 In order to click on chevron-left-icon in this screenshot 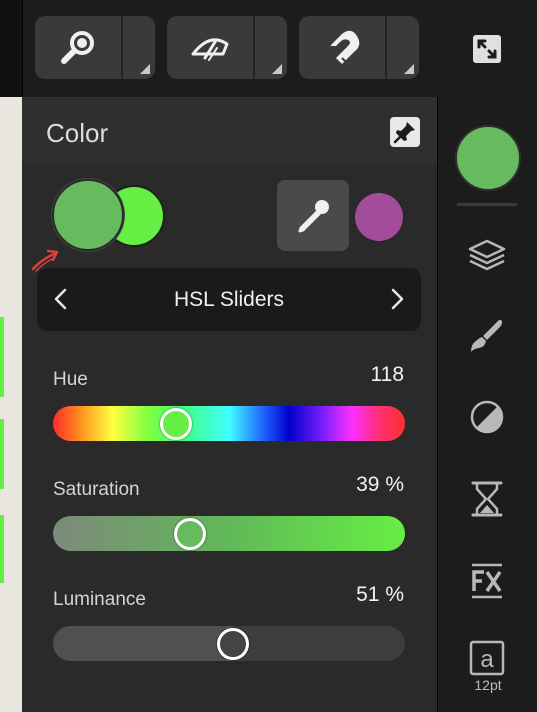, I will do `click(61, 299)`.